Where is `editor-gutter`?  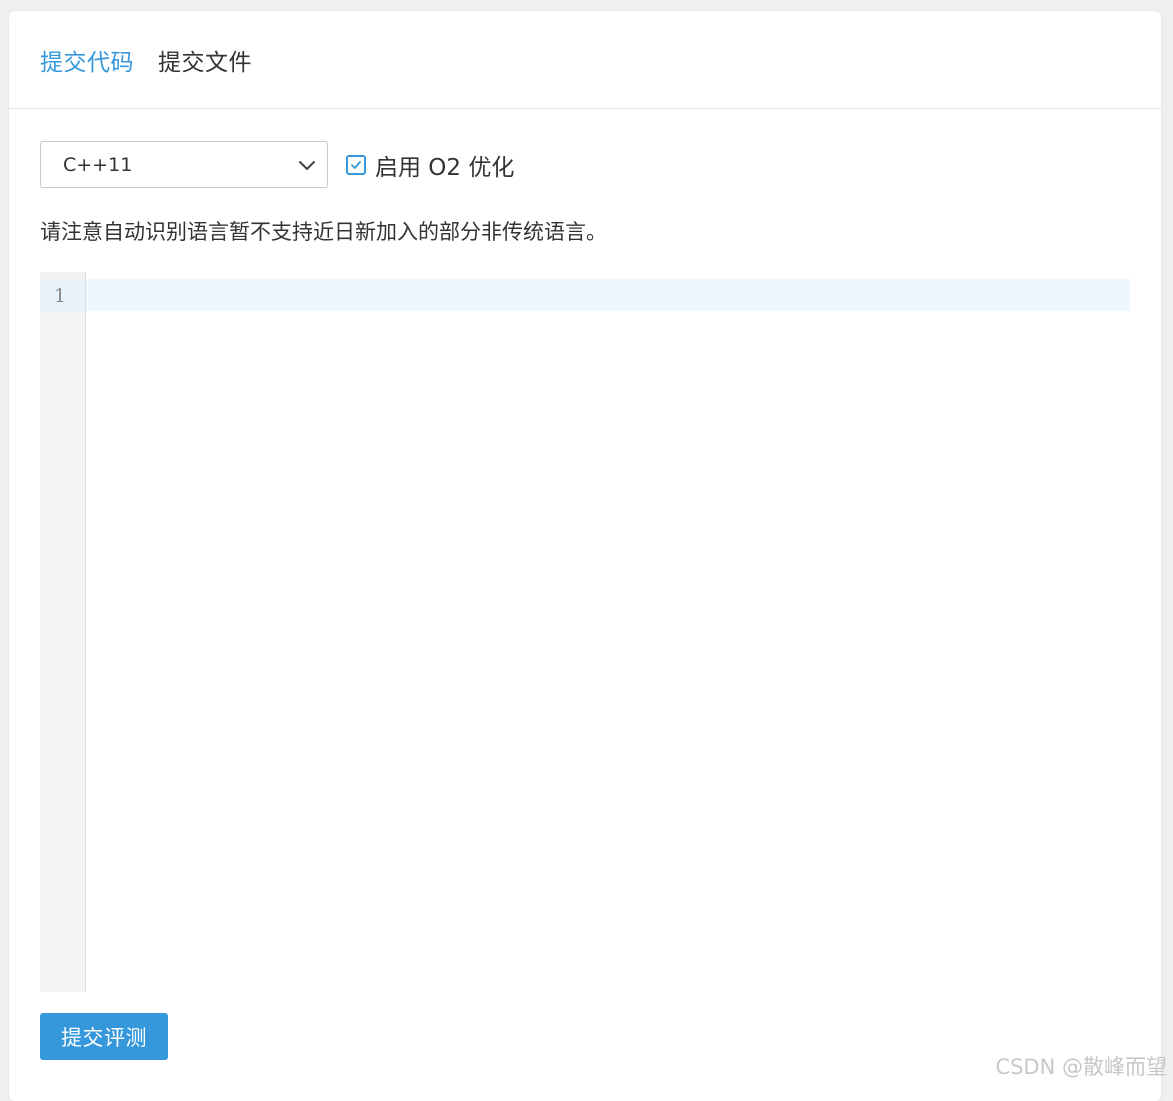 editor-gutter is located at coordinates (63, 632).